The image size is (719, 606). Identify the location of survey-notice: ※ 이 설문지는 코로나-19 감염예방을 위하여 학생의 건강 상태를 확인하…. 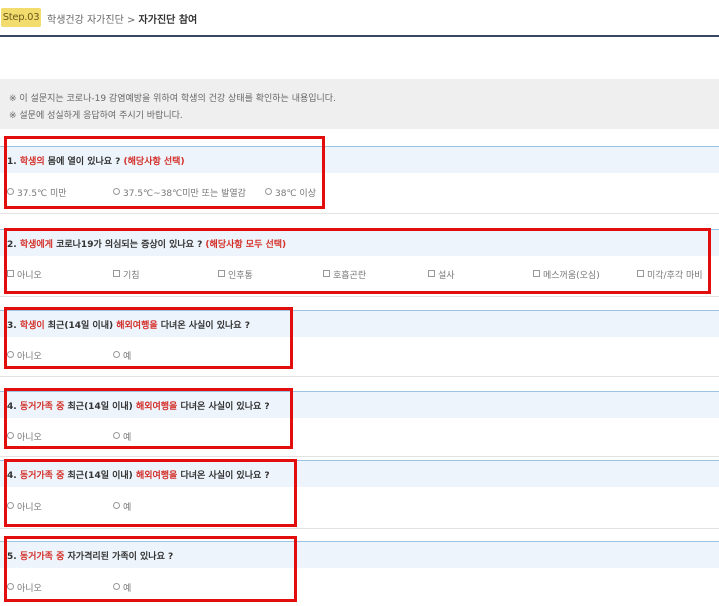
(359, 104).